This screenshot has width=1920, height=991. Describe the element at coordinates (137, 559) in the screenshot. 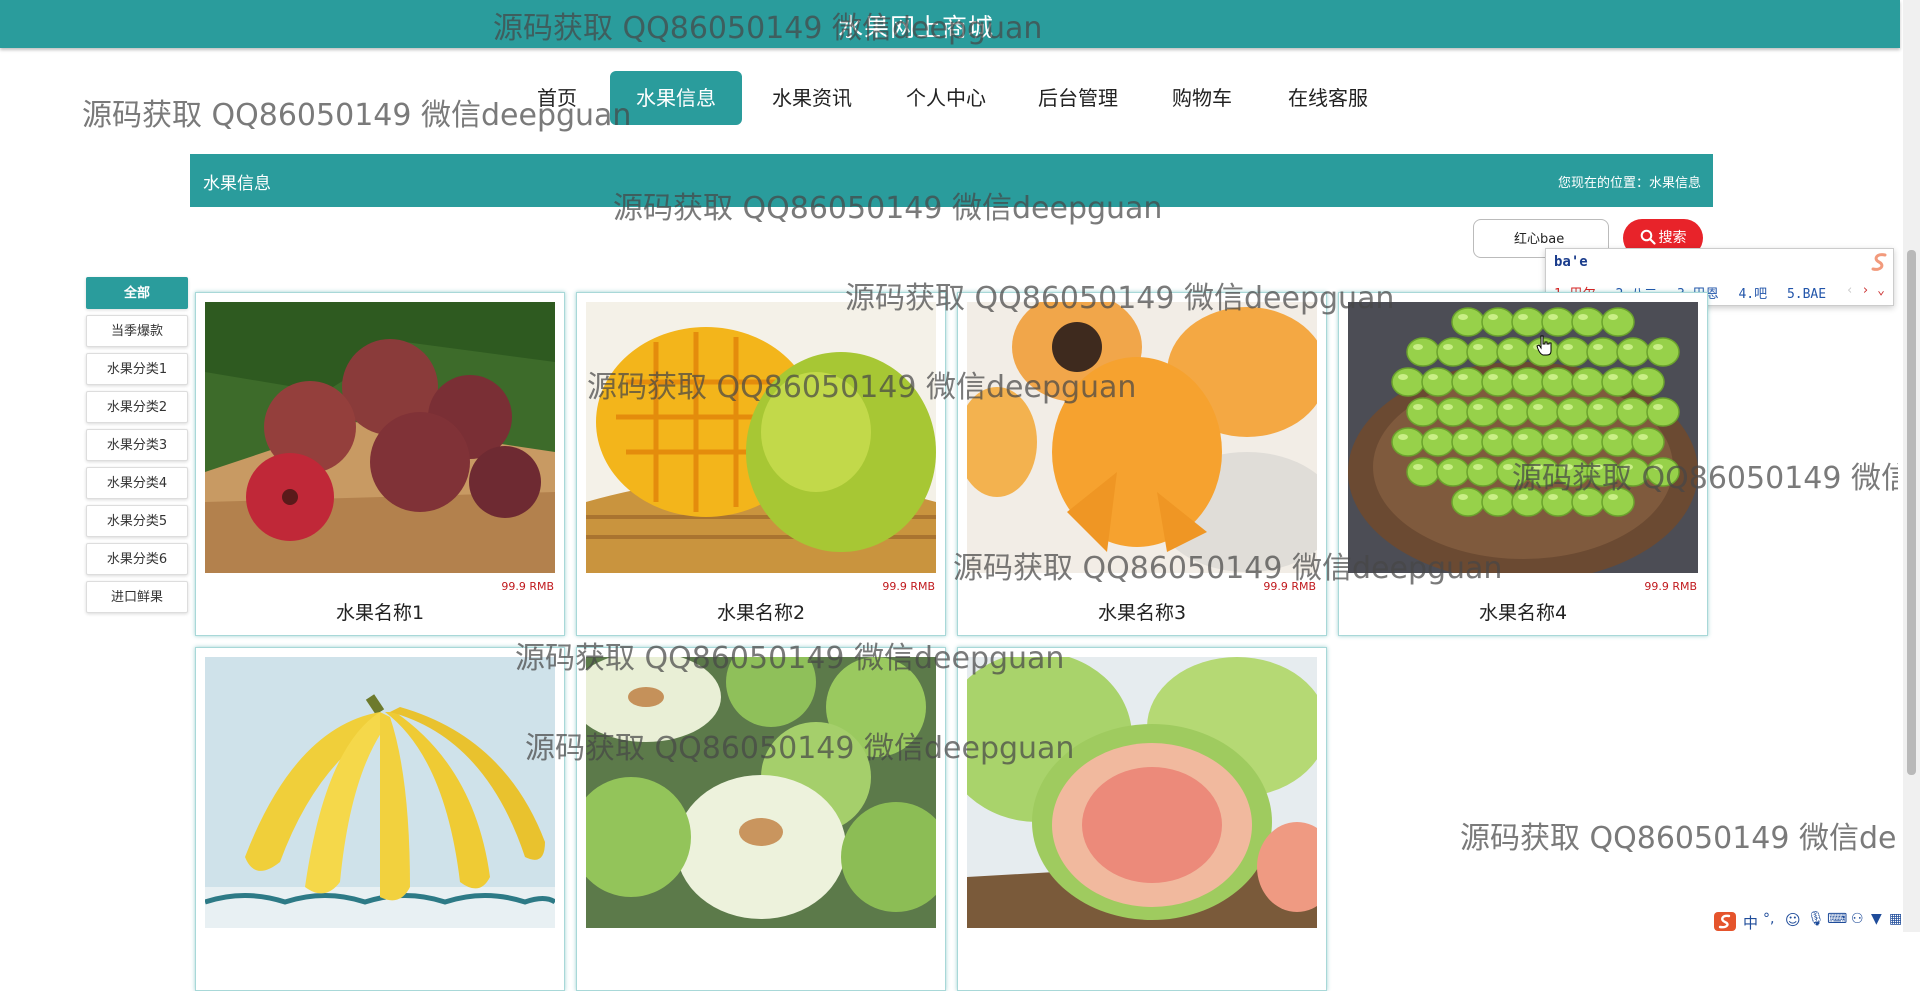

I see `category-6: 水果分类6` at that location.